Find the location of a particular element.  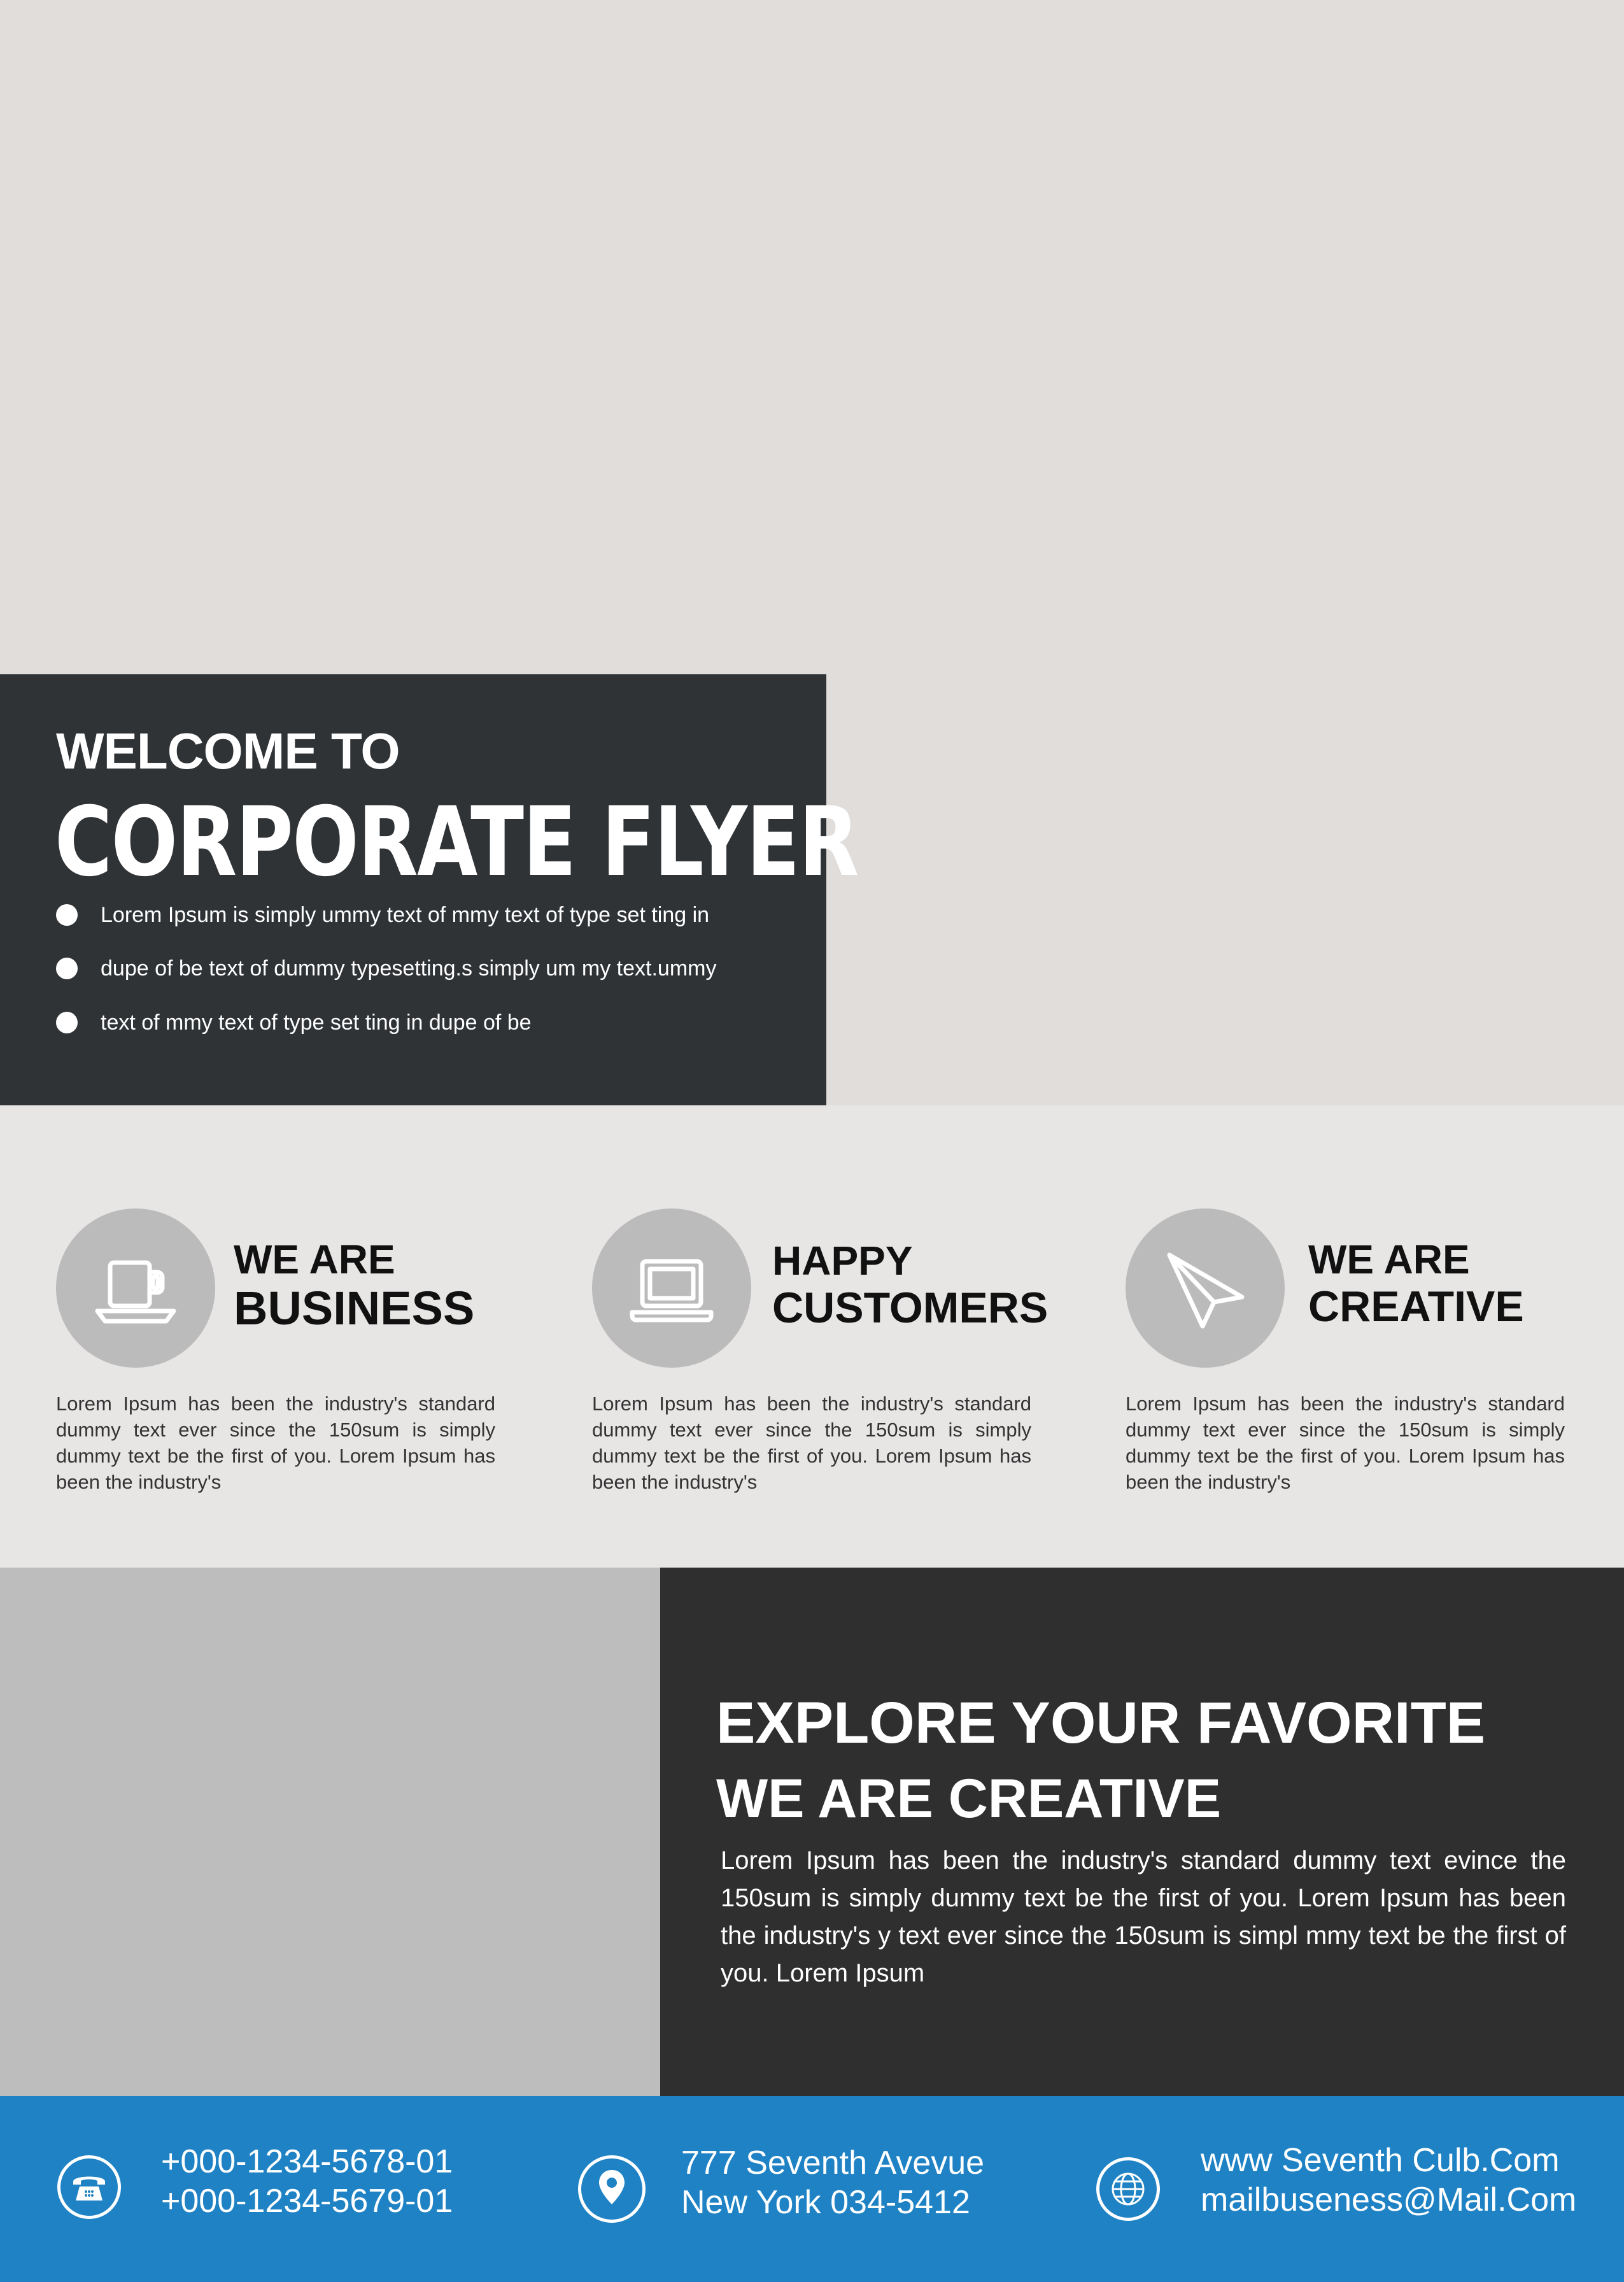

explore-panel is located at coordinates (1142, 1832).